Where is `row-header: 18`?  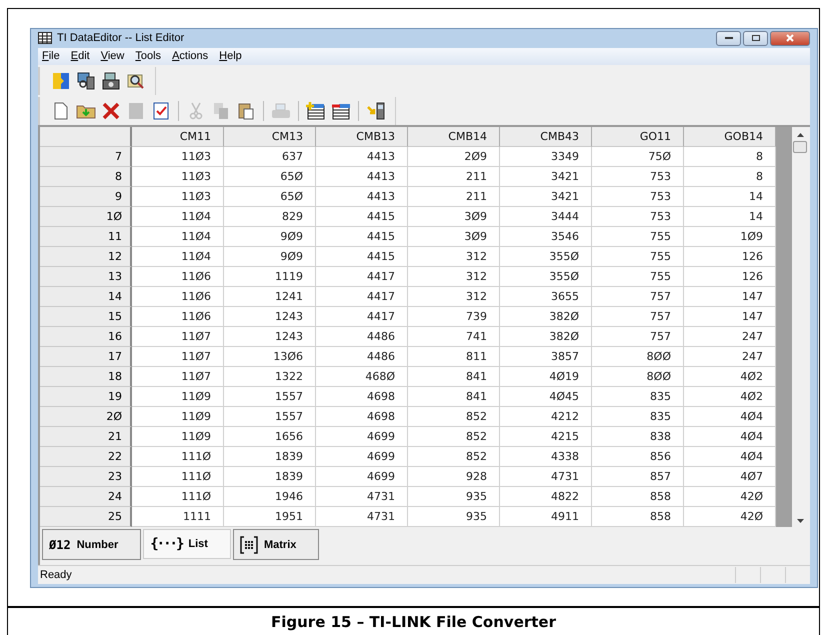
row-header: 18 is located at coordinates (86, 376).